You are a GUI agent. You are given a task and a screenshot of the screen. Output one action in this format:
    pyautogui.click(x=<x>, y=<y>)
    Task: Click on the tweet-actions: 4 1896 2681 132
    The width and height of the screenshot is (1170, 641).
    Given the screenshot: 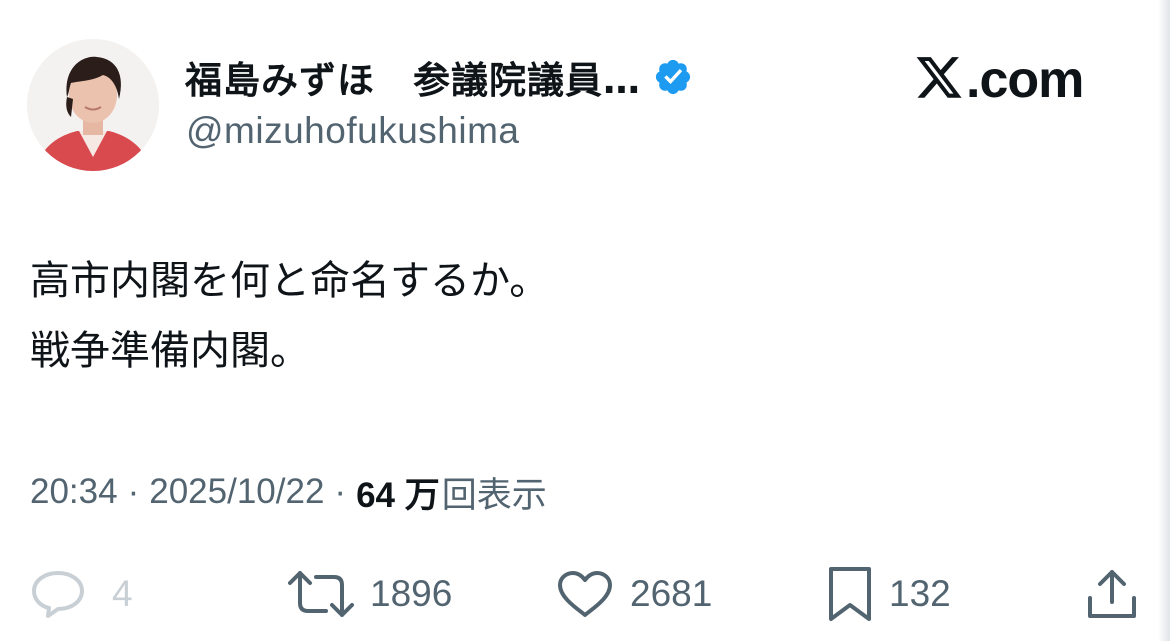 What is the action you would take?
    pyautogui.click(x=585, y=594)
    